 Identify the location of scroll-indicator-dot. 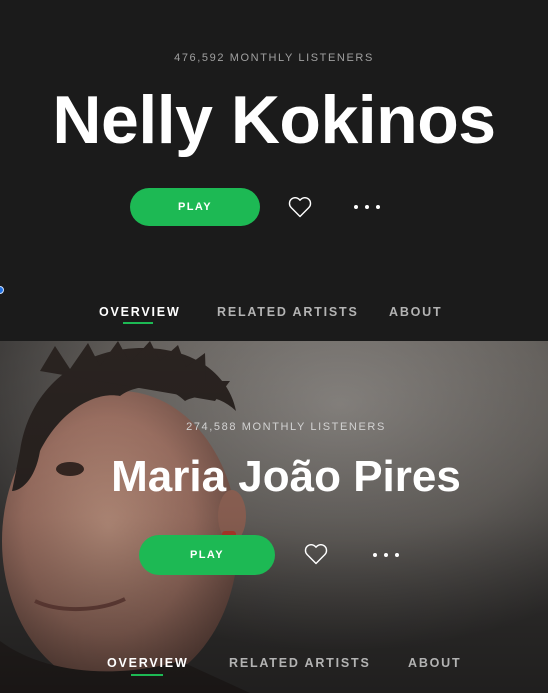
(2, 290).